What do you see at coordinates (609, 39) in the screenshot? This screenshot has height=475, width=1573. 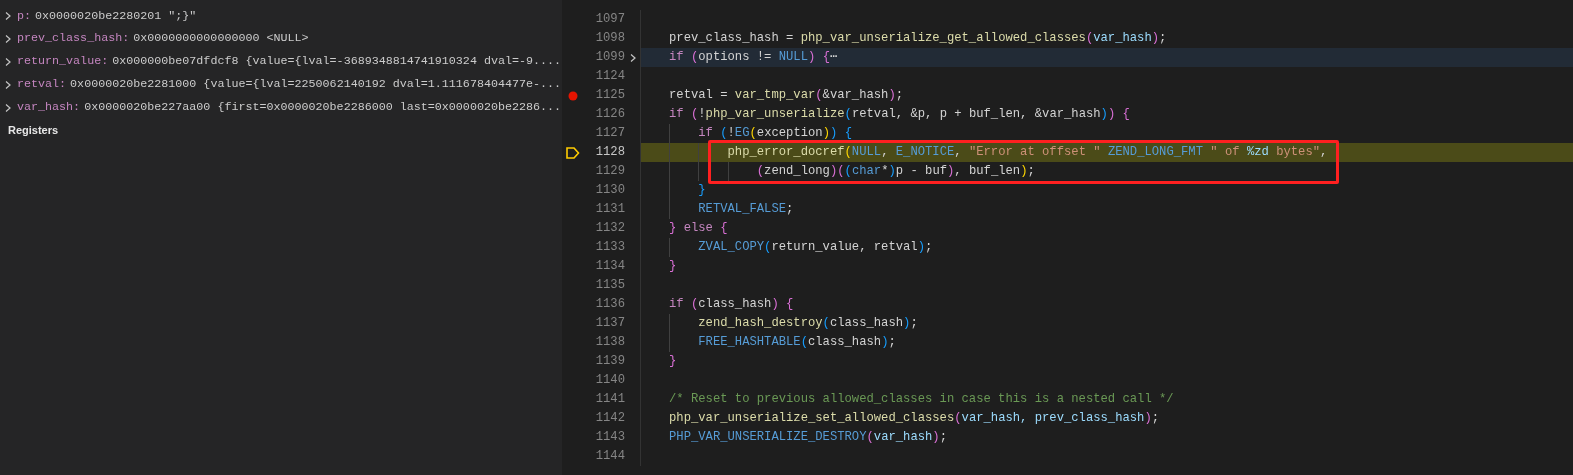 I see `line-number: 1098` at bounding box center [609, 39].